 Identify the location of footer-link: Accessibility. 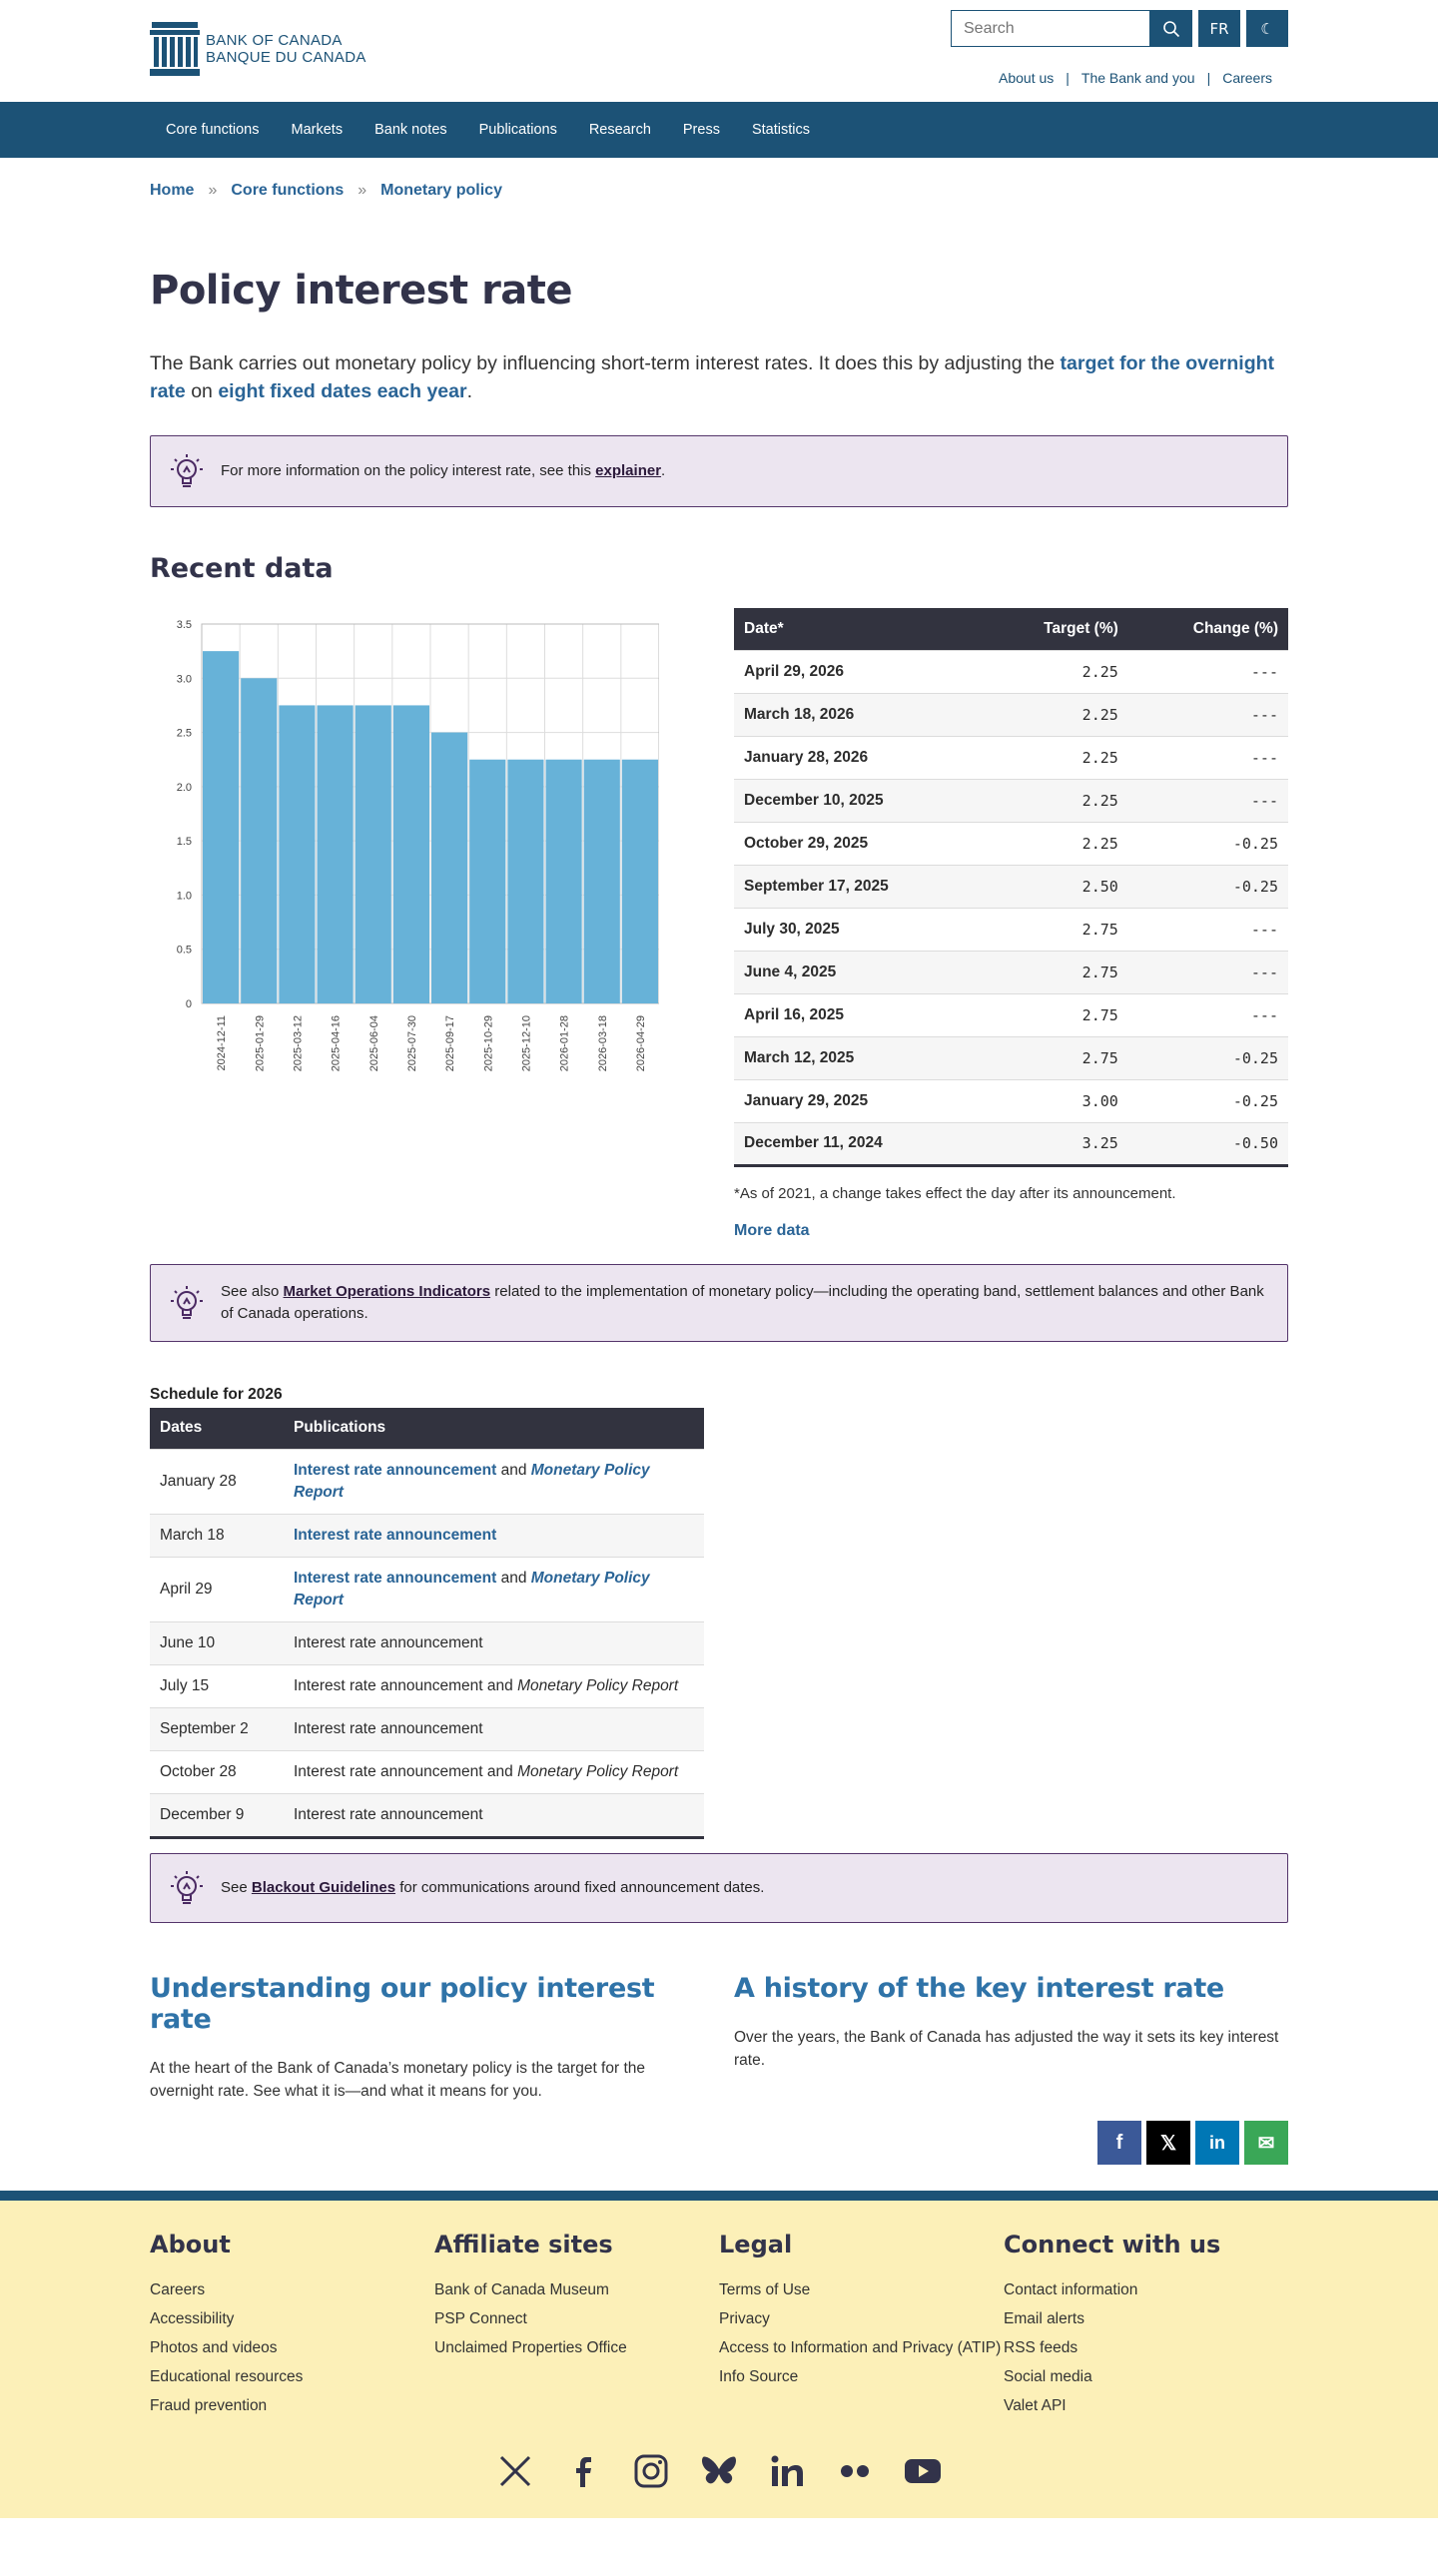
(292, 2319).